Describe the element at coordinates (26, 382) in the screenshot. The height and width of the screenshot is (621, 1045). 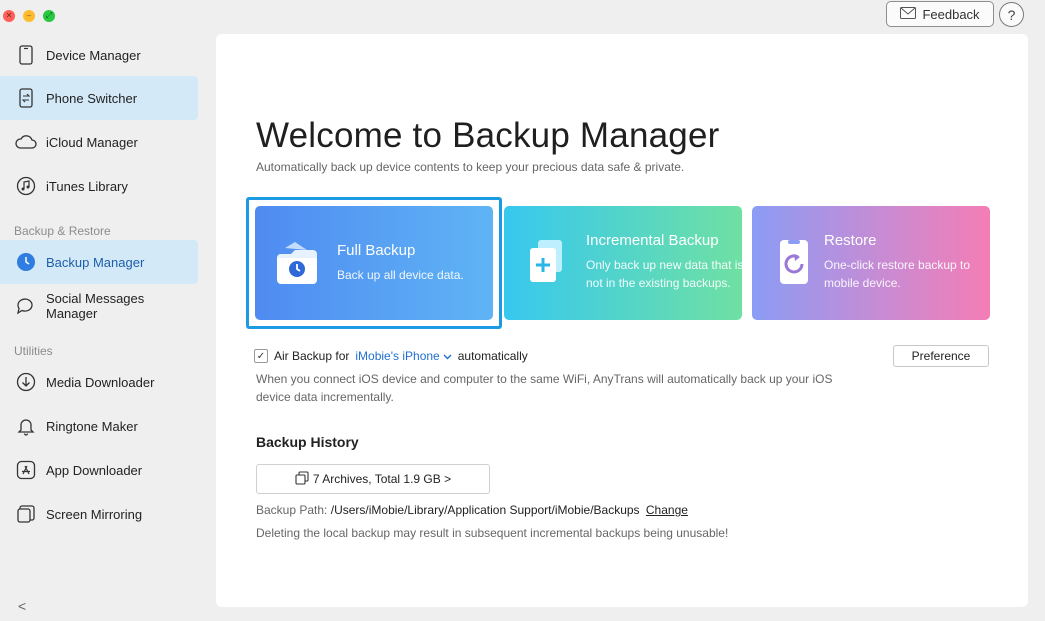
I see `download-icon` at that location.